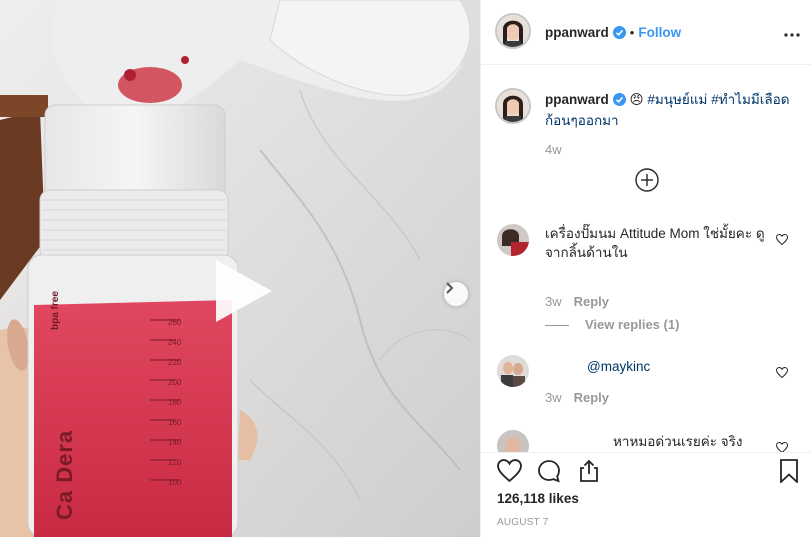  Describe the element at coordinates (175, 482) in the screenshot. I see `bottle-mark: 100` at that location.